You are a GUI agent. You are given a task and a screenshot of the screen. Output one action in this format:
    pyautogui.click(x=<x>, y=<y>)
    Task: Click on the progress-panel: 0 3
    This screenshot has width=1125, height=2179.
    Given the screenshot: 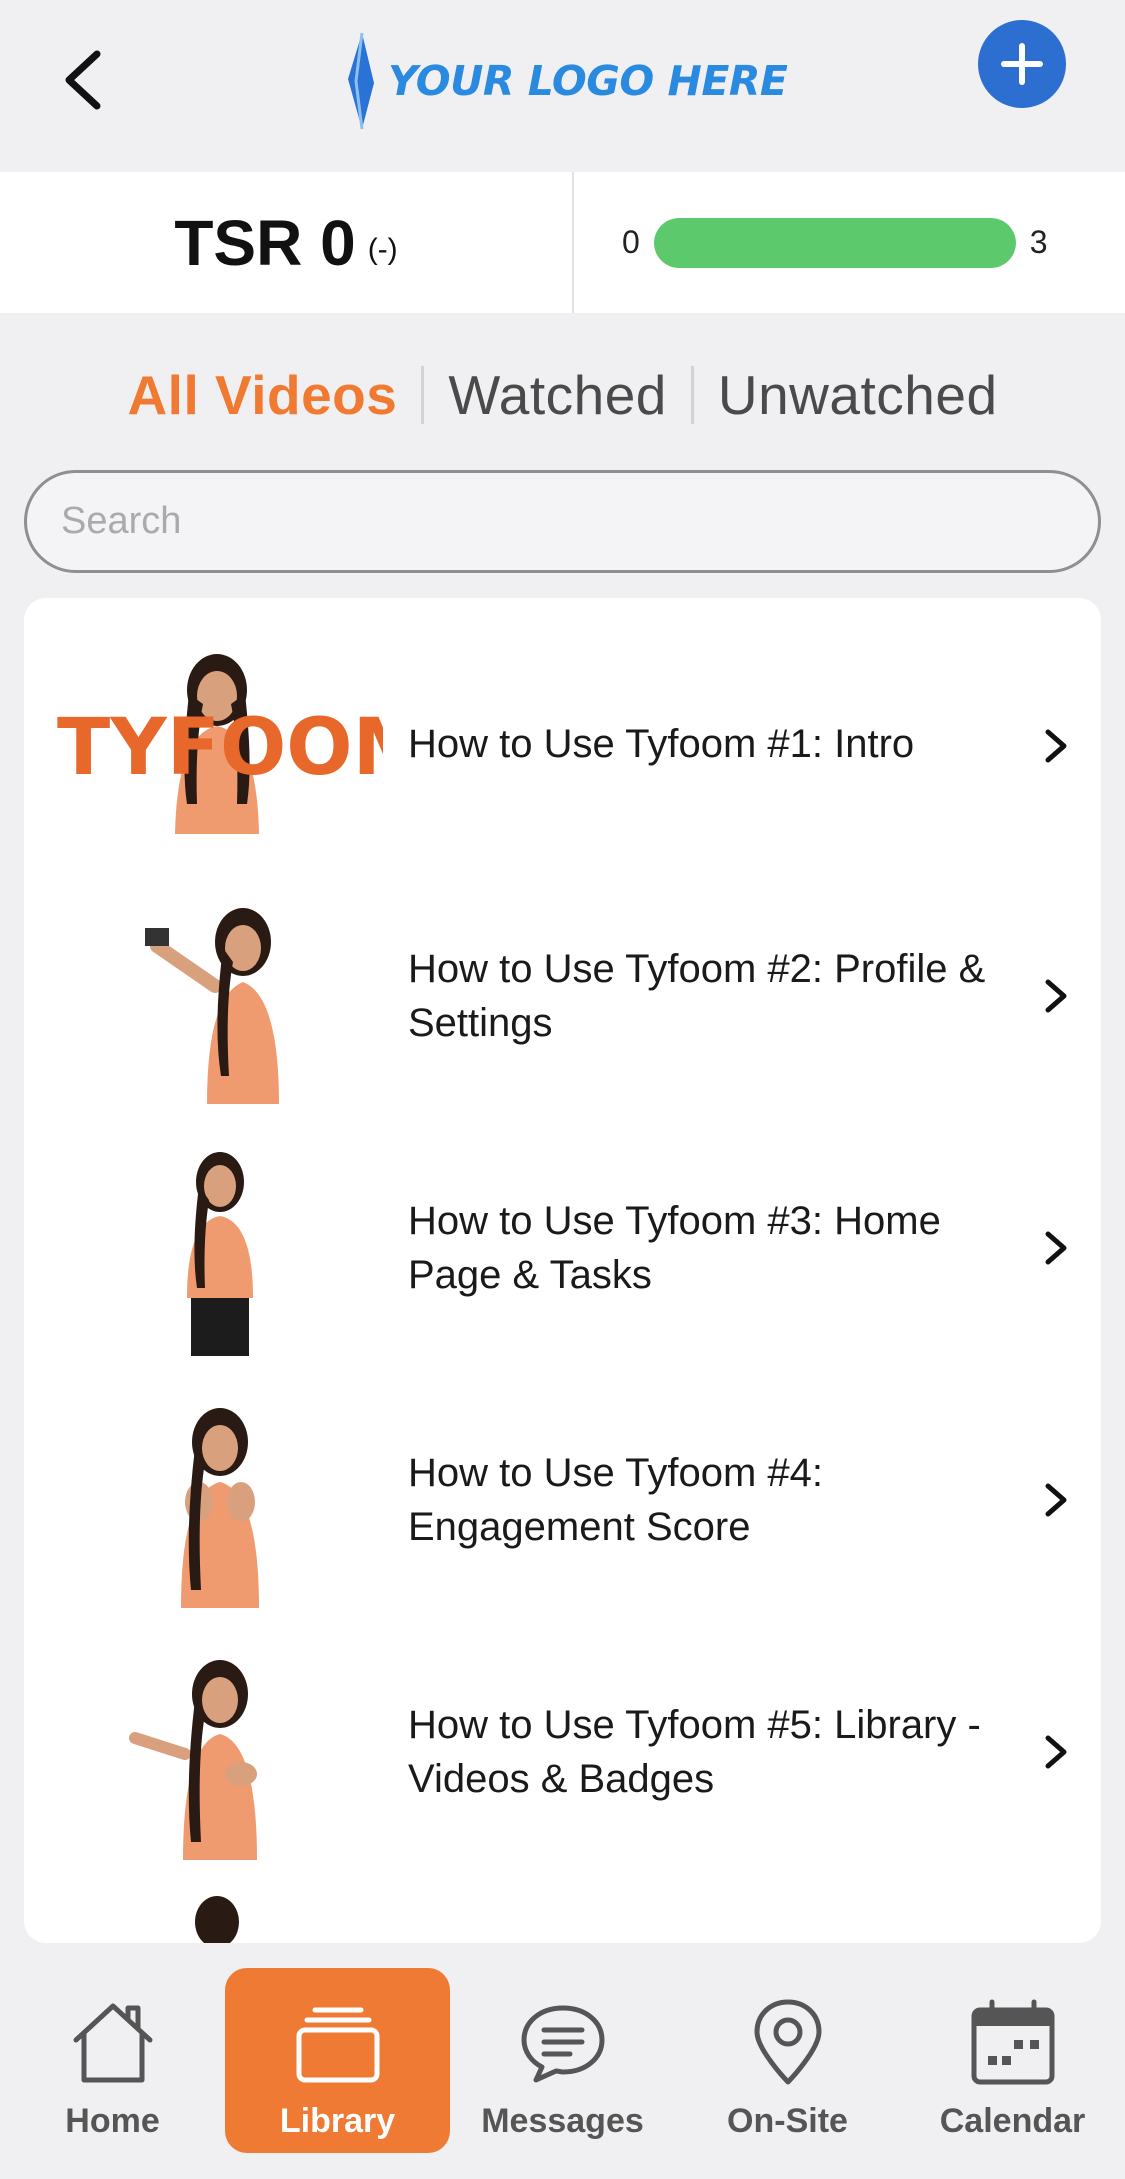 What is the action you would take?
    pyautogui.click(x=849, y=242)
    